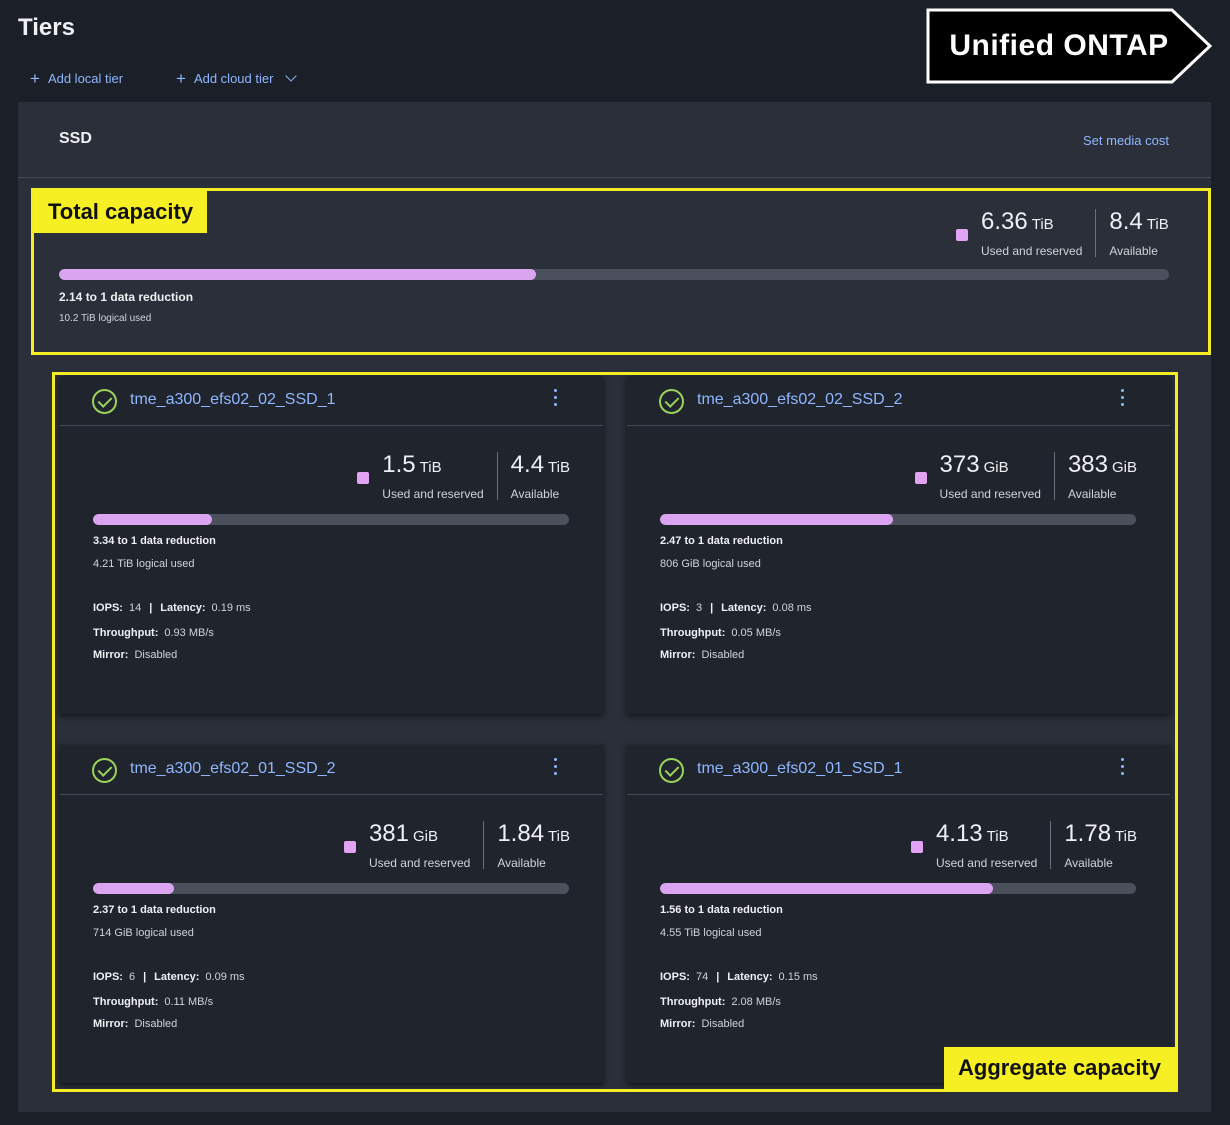 This screenshot has height=1125, width=1230. Describe the element at coordinates (46, 27) in the screenshot. I see `page-title: Tiers` at that location.